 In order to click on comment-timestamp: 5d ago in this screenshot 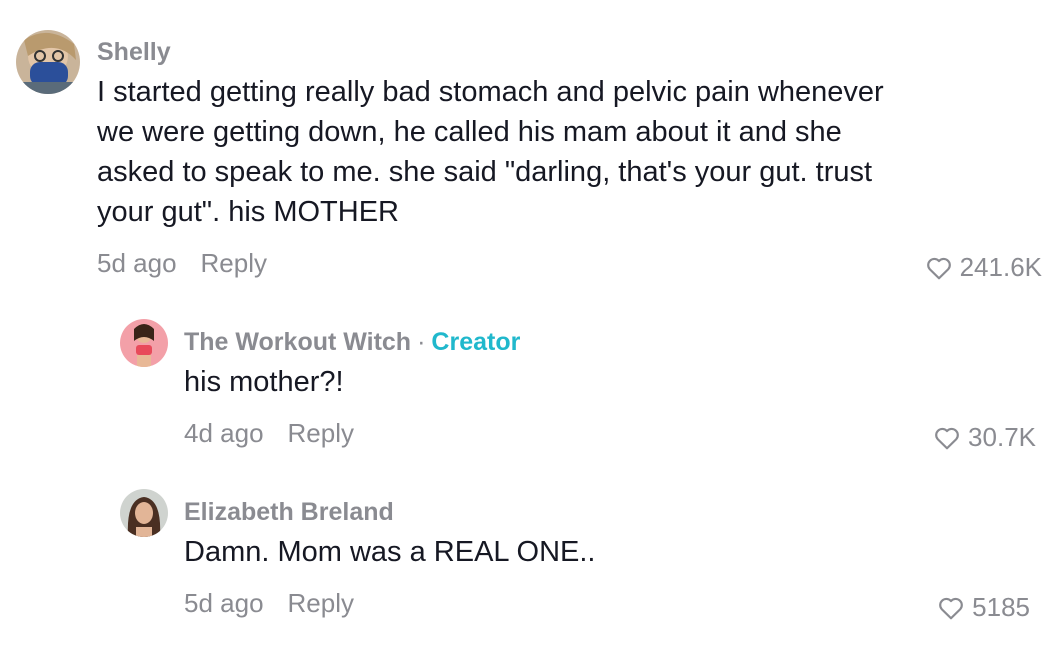, I will do `click(137, 263)`.